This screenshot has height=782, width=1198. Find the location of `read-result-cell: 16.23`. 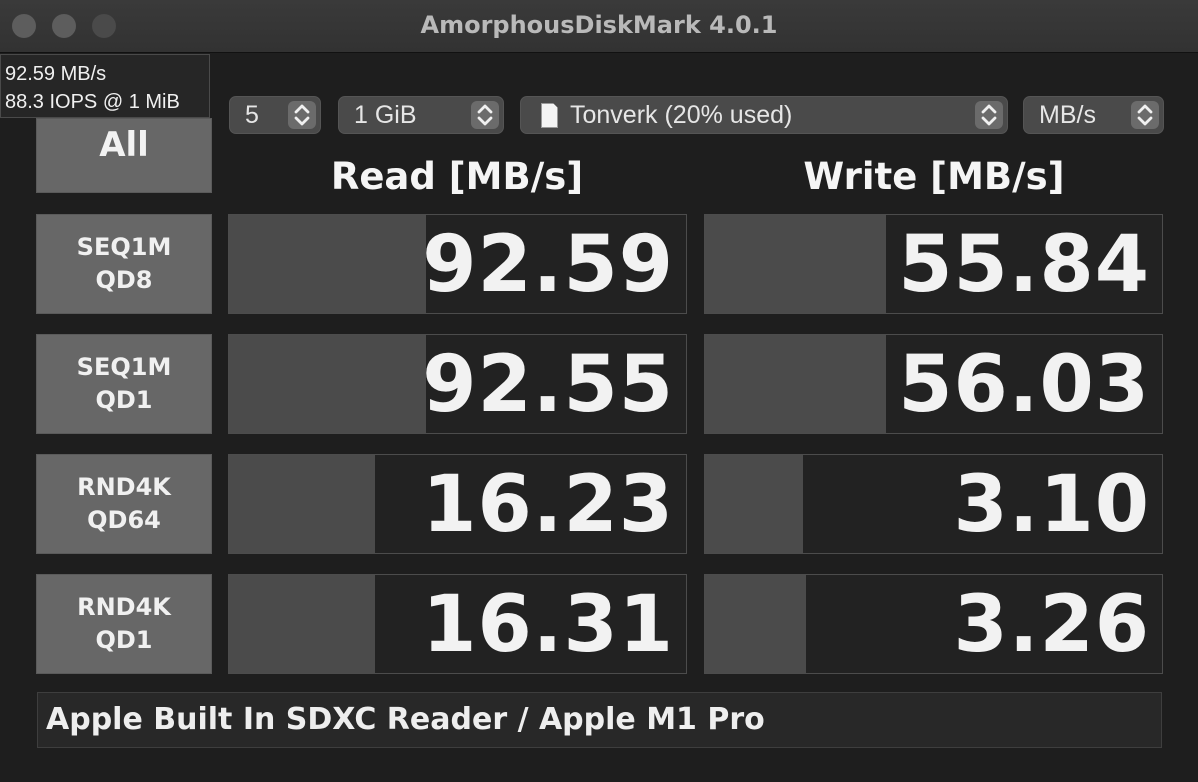

read-result-cell: 16.23 is located at coordinates (457, 504).